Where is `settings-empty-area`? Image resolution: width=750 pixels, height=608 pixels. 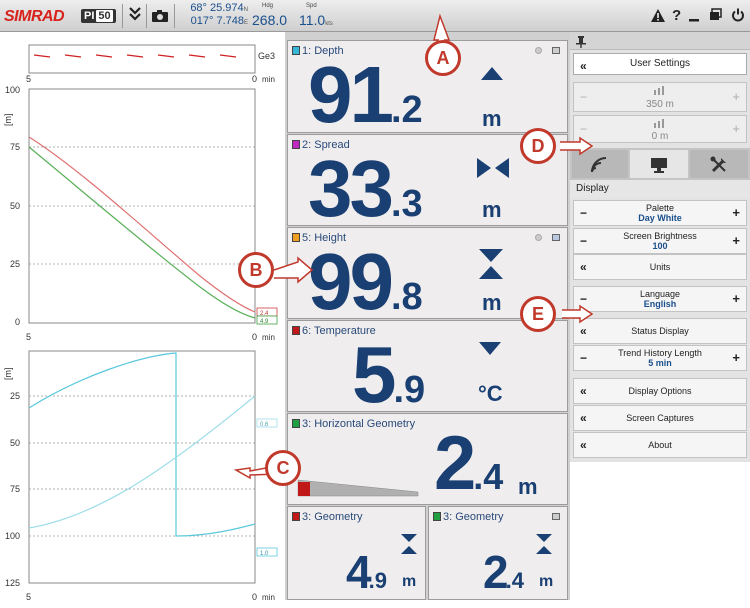
settings-empty-area is located at coordinates (660, 531).